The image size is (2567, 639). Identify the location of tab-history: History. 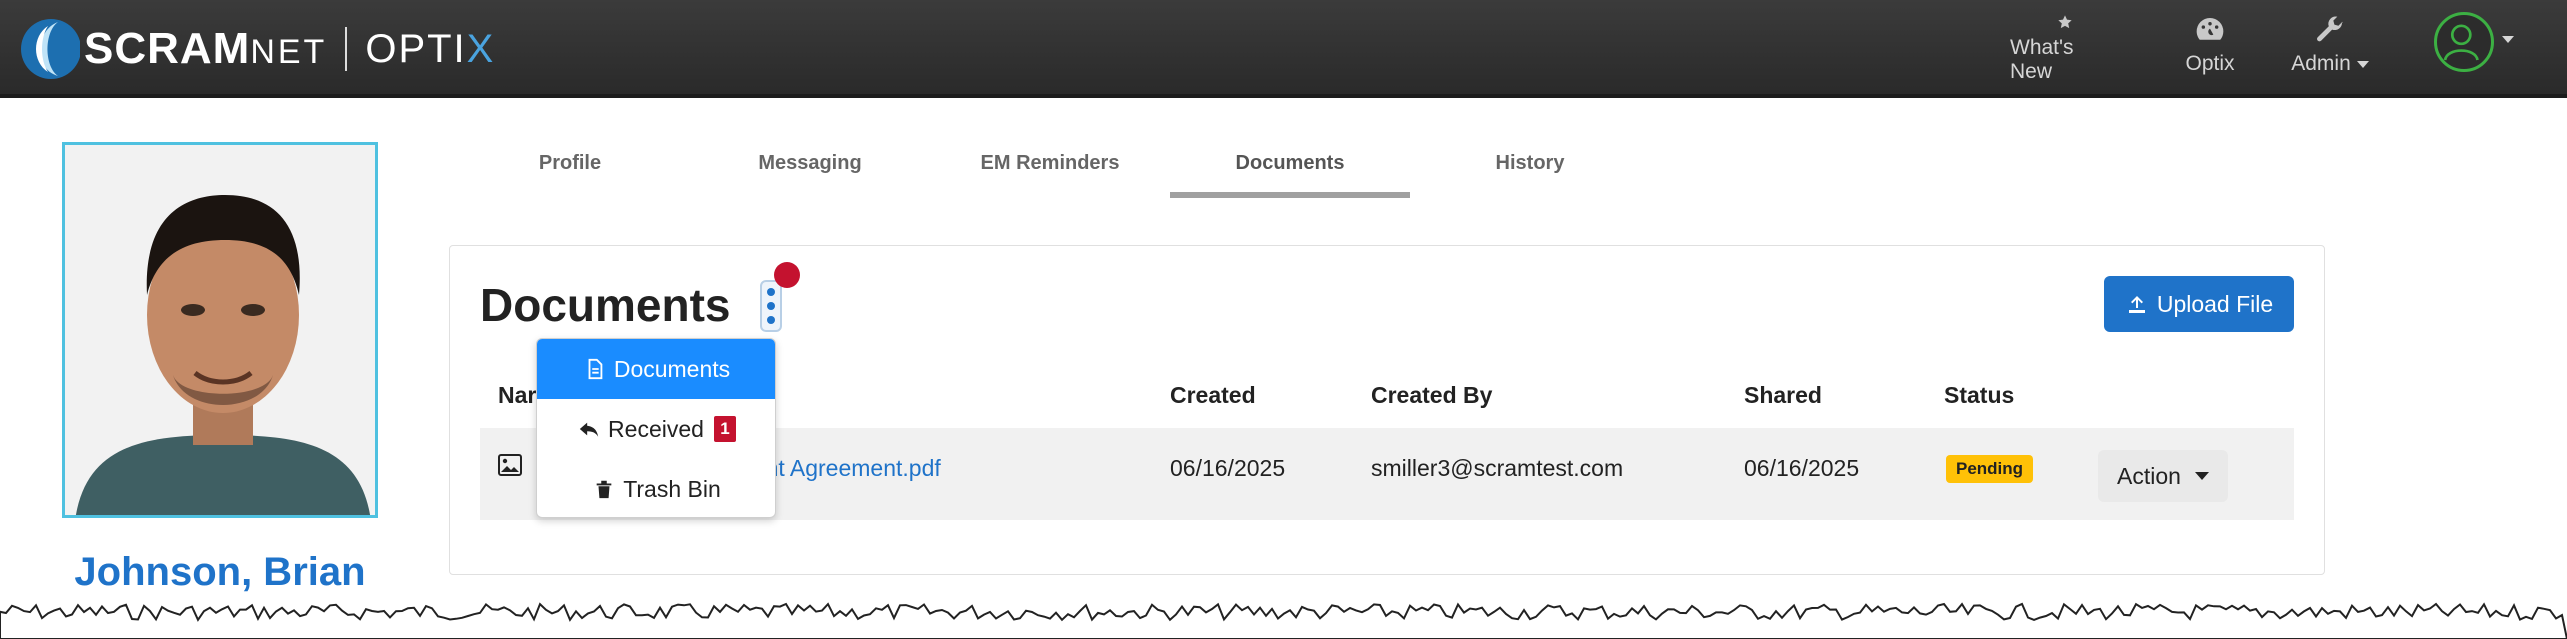
(1530, 174).